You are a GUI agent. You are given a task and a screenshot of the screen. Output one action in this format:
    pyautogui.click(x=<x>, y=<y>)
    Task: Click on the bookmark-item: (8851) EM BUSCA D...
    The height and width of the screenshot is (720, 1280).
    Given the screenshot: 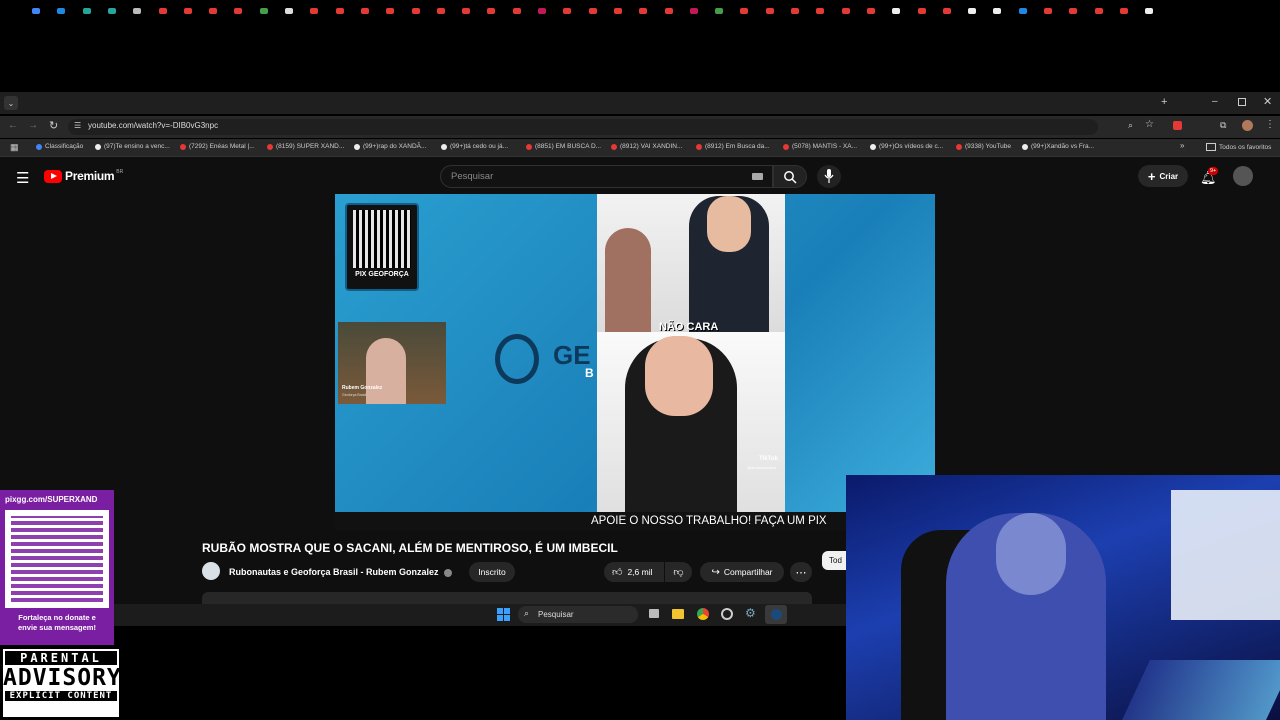 What is the action you would take?
    pyautogui.click(x=563, y=146)
    